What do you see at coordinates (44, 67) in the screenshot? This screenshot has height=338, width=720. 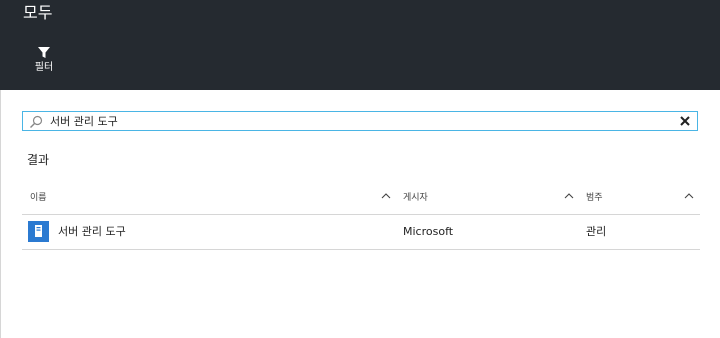 I see `filter-label: 필터` at bounding box center [44, 67].